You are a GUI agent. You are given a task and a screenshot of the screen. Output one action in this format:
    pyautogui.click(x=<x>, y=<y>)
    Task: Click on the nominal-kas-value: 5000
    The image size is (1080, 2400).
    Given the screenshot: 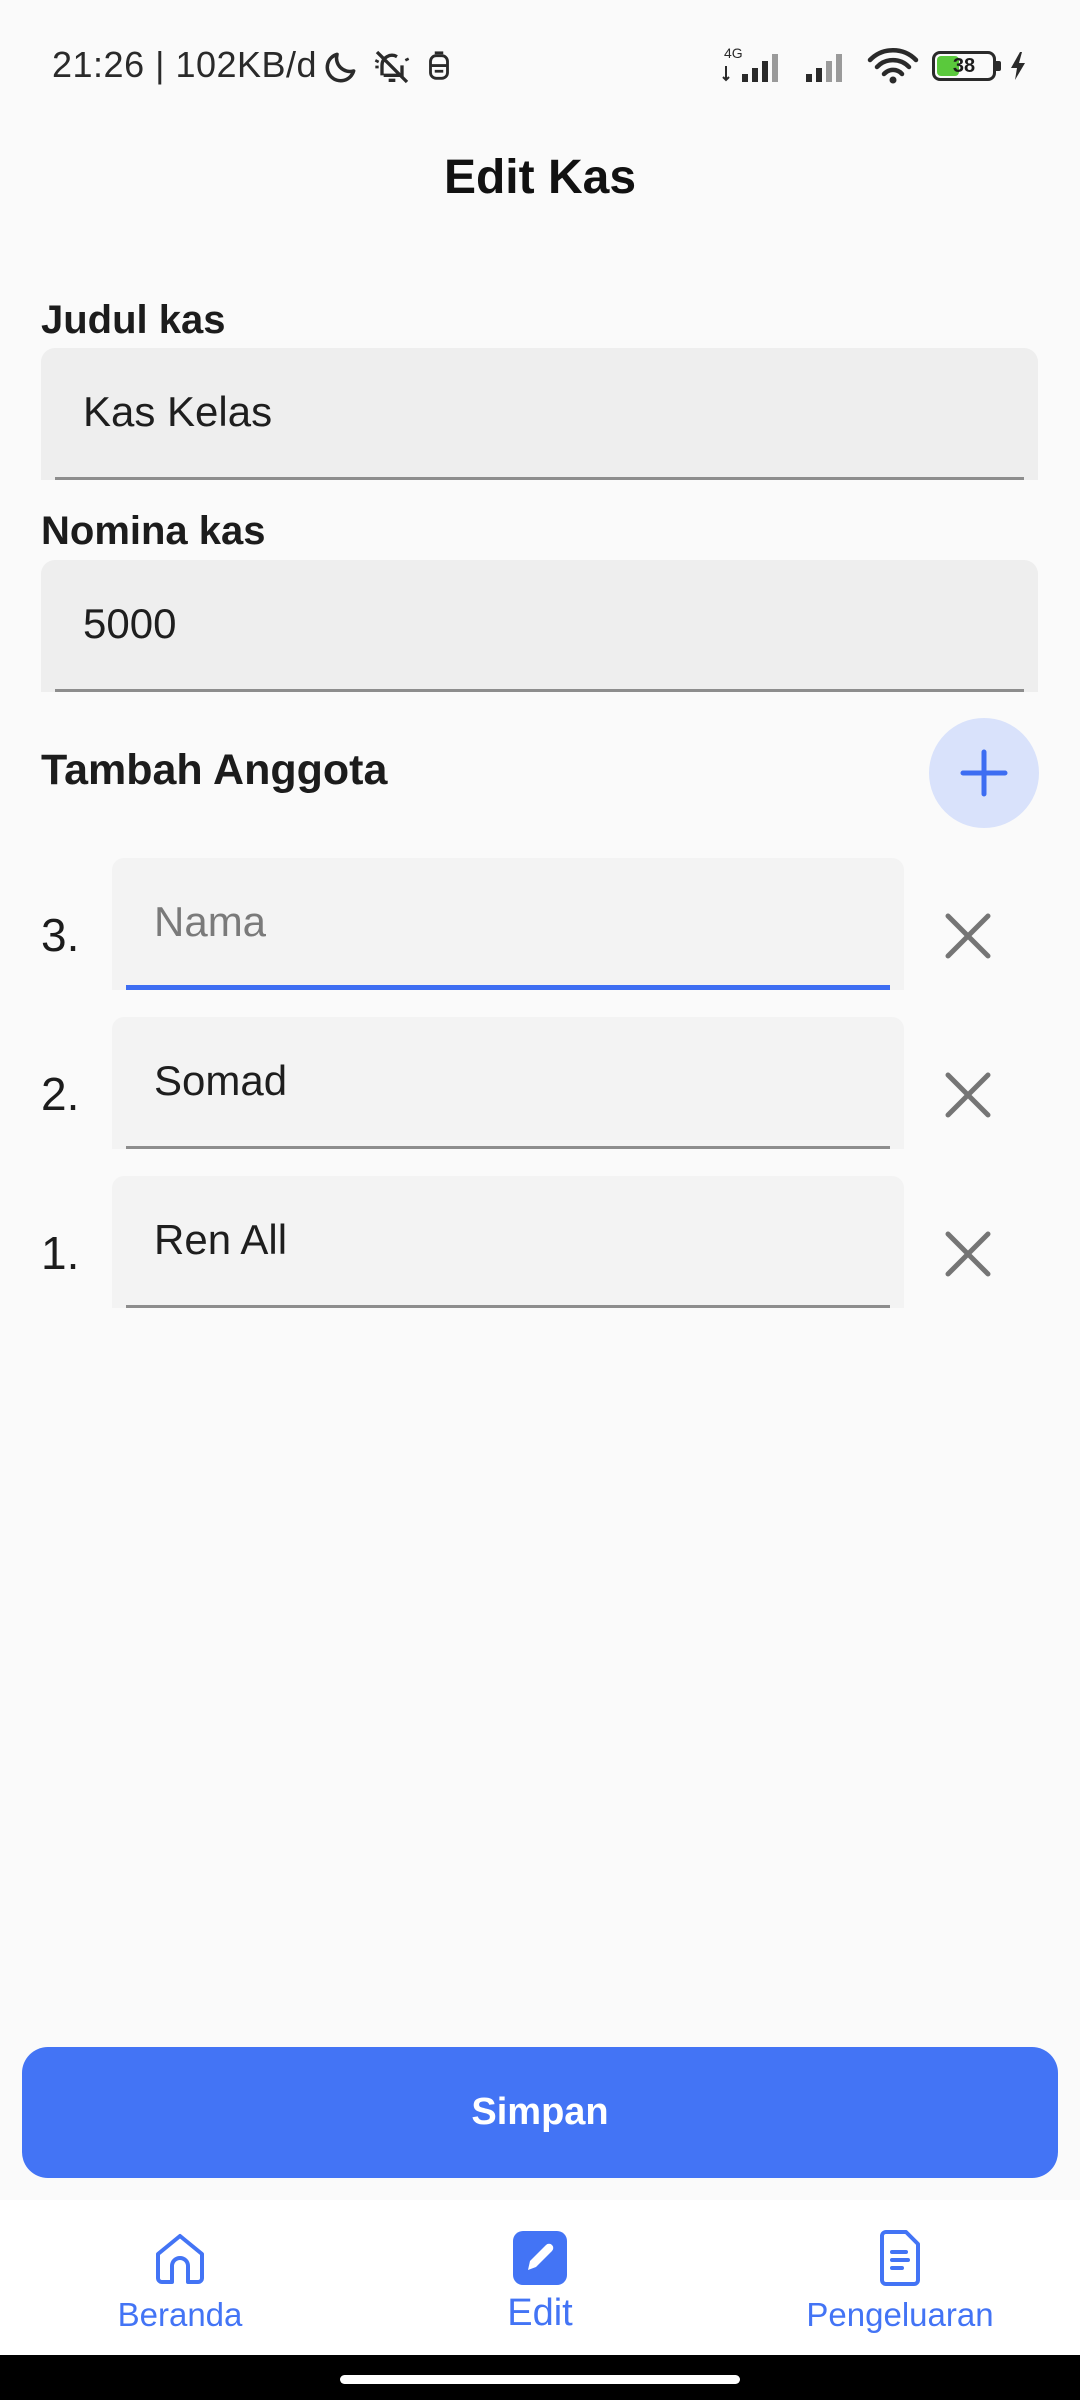 What is the action you would take?
    pyautogui.click(x=130, y=623)
    